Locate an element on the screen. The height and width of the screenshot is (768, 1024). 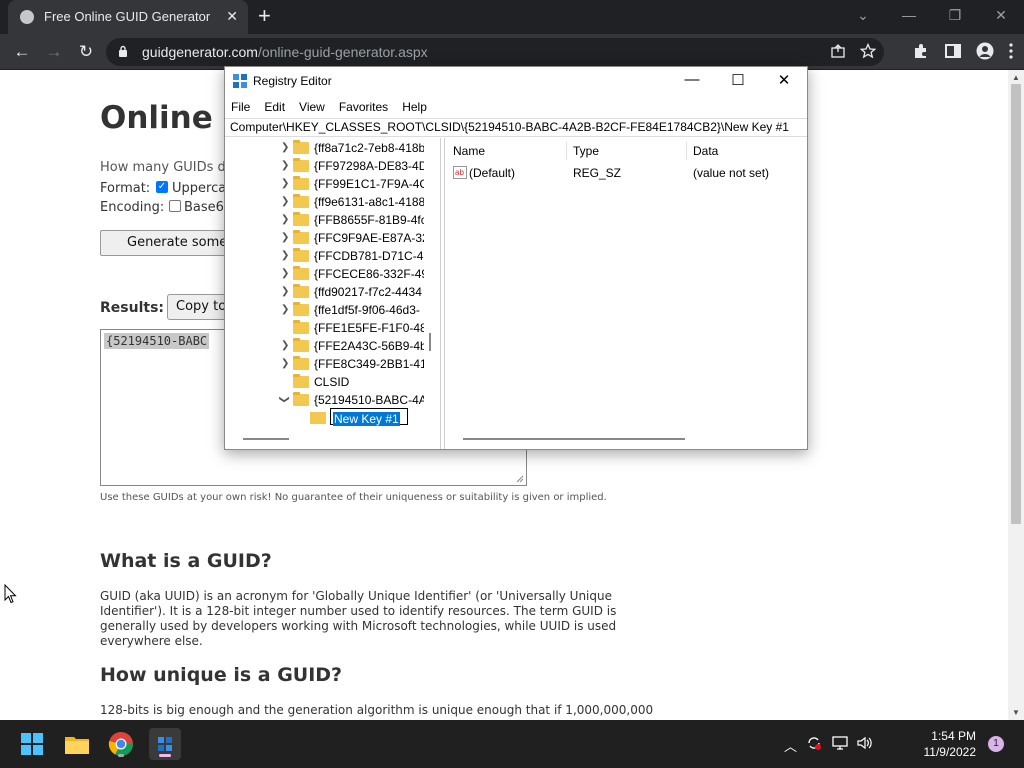
side-panel-icon is located at coordinates (953, 51).